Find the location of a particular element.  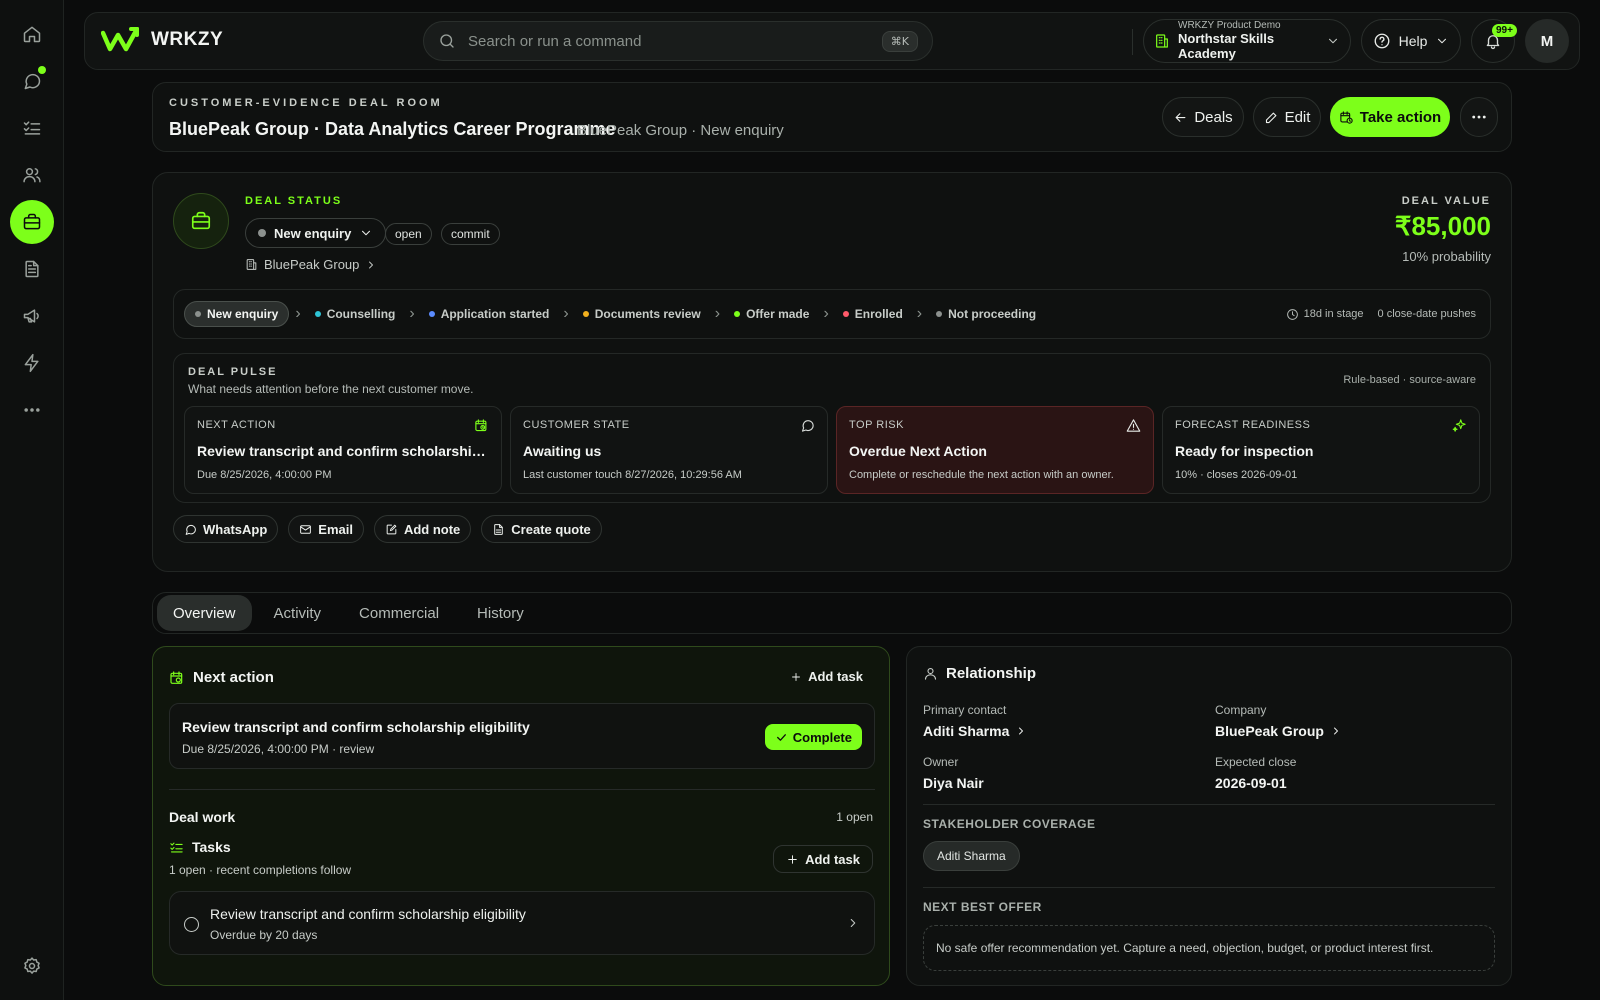

nav-contacts is located at coordinates (32, 175).